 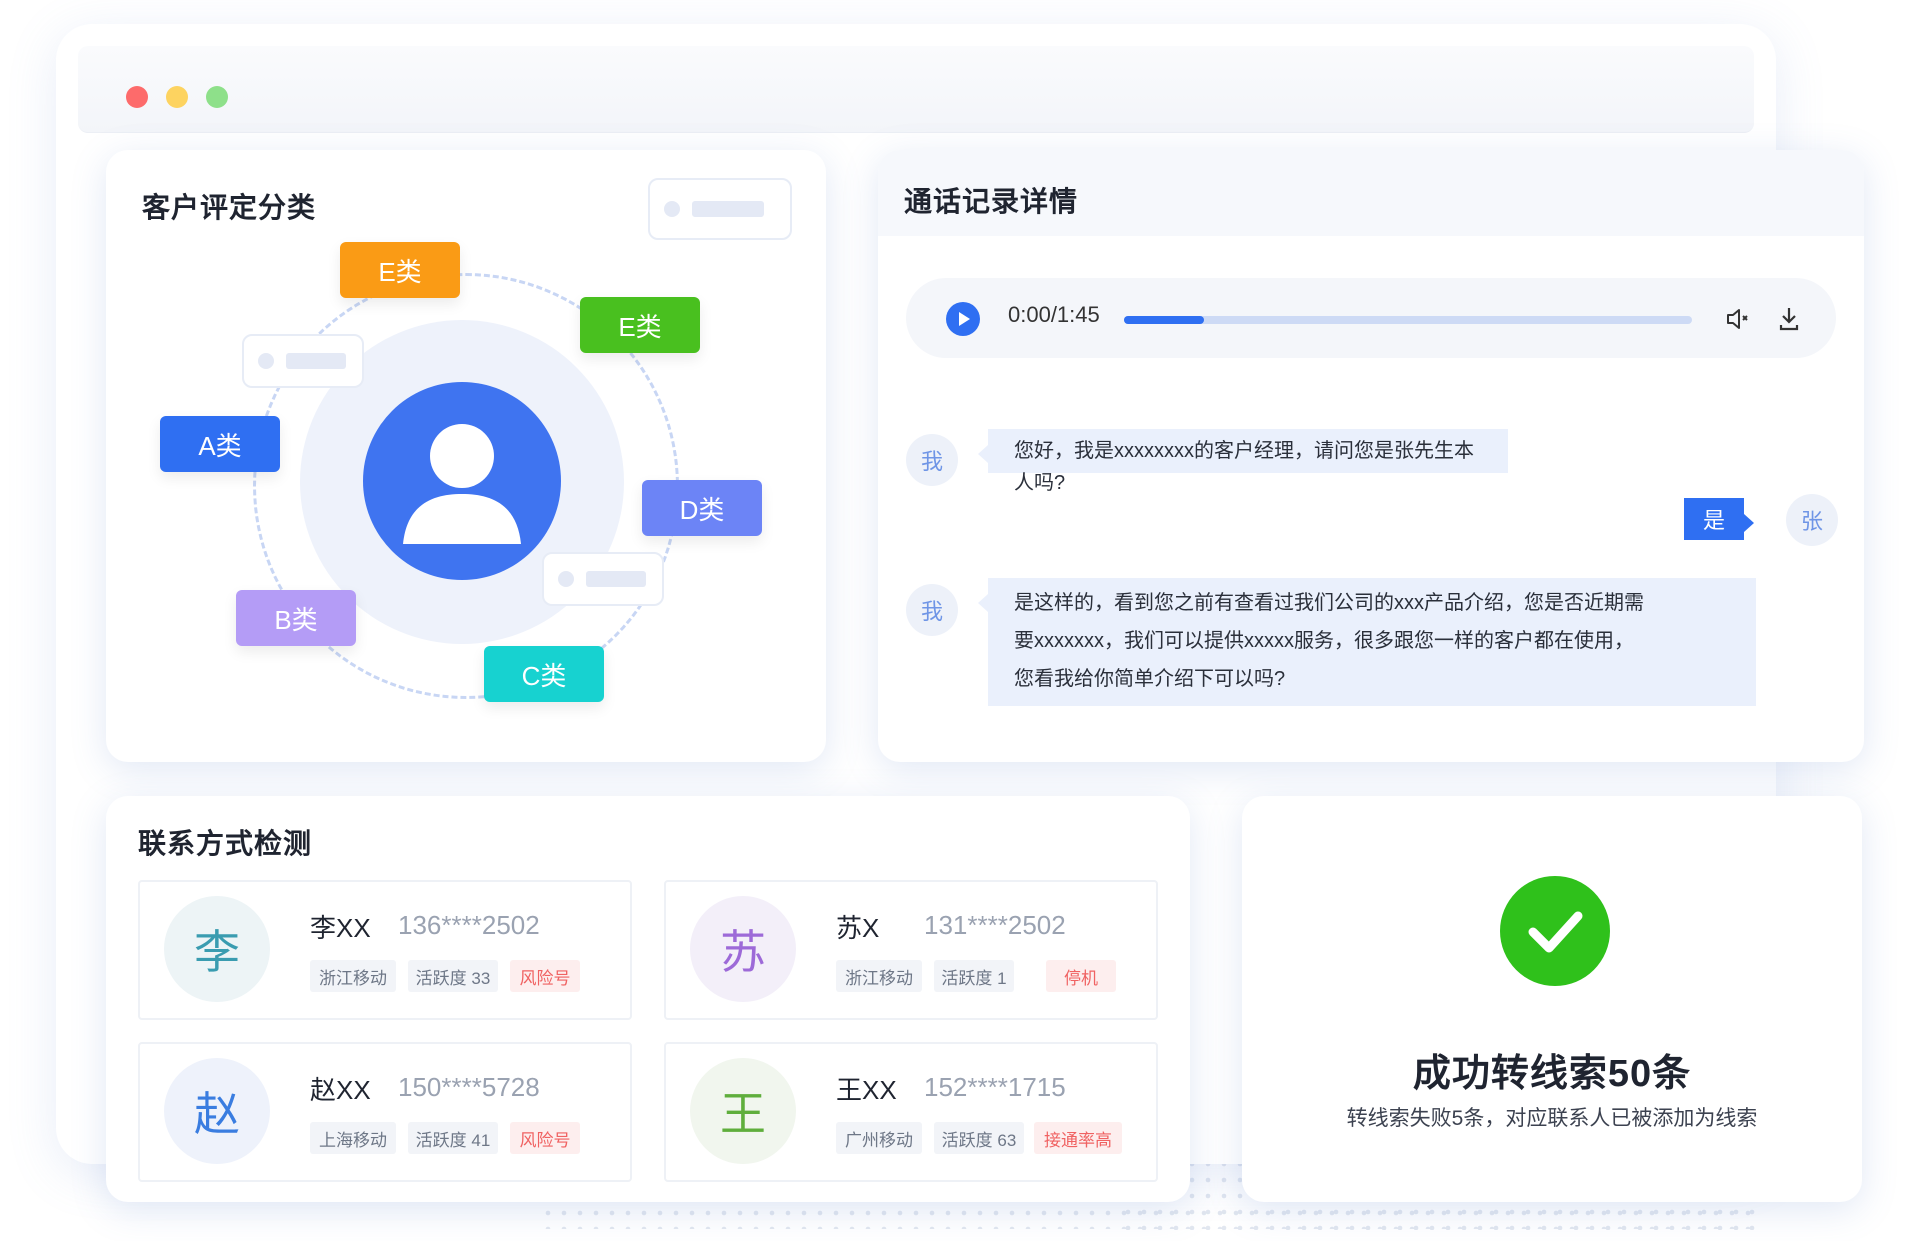 What do you see at coordinates (217, 949) in the screenshot?
I see `contact-avatar: 李` at bounding box center [217, 949].